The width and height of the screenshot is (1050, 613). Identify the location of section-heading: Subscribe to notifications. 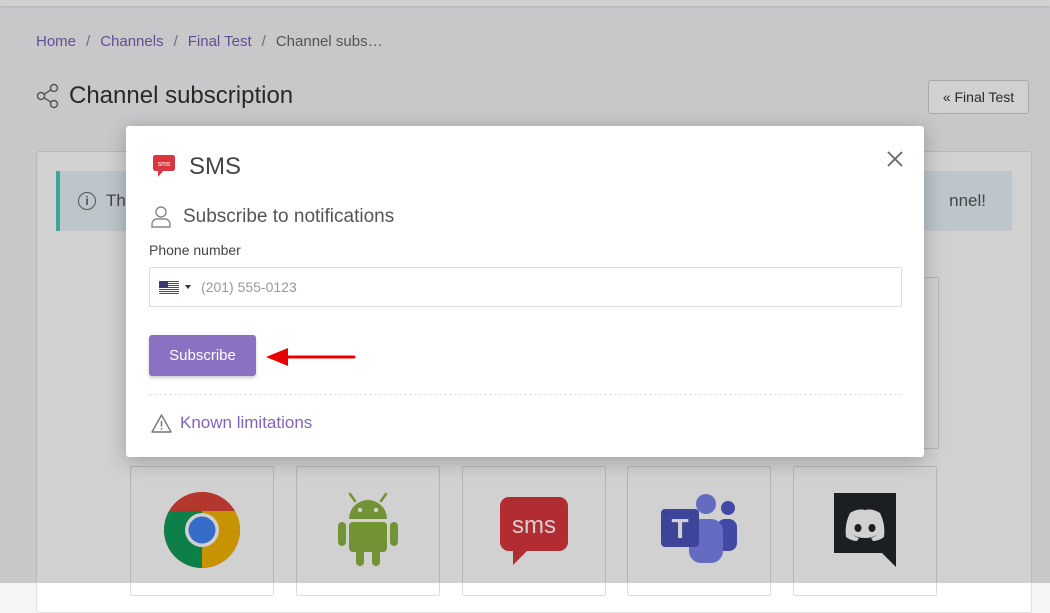
(272, 217).